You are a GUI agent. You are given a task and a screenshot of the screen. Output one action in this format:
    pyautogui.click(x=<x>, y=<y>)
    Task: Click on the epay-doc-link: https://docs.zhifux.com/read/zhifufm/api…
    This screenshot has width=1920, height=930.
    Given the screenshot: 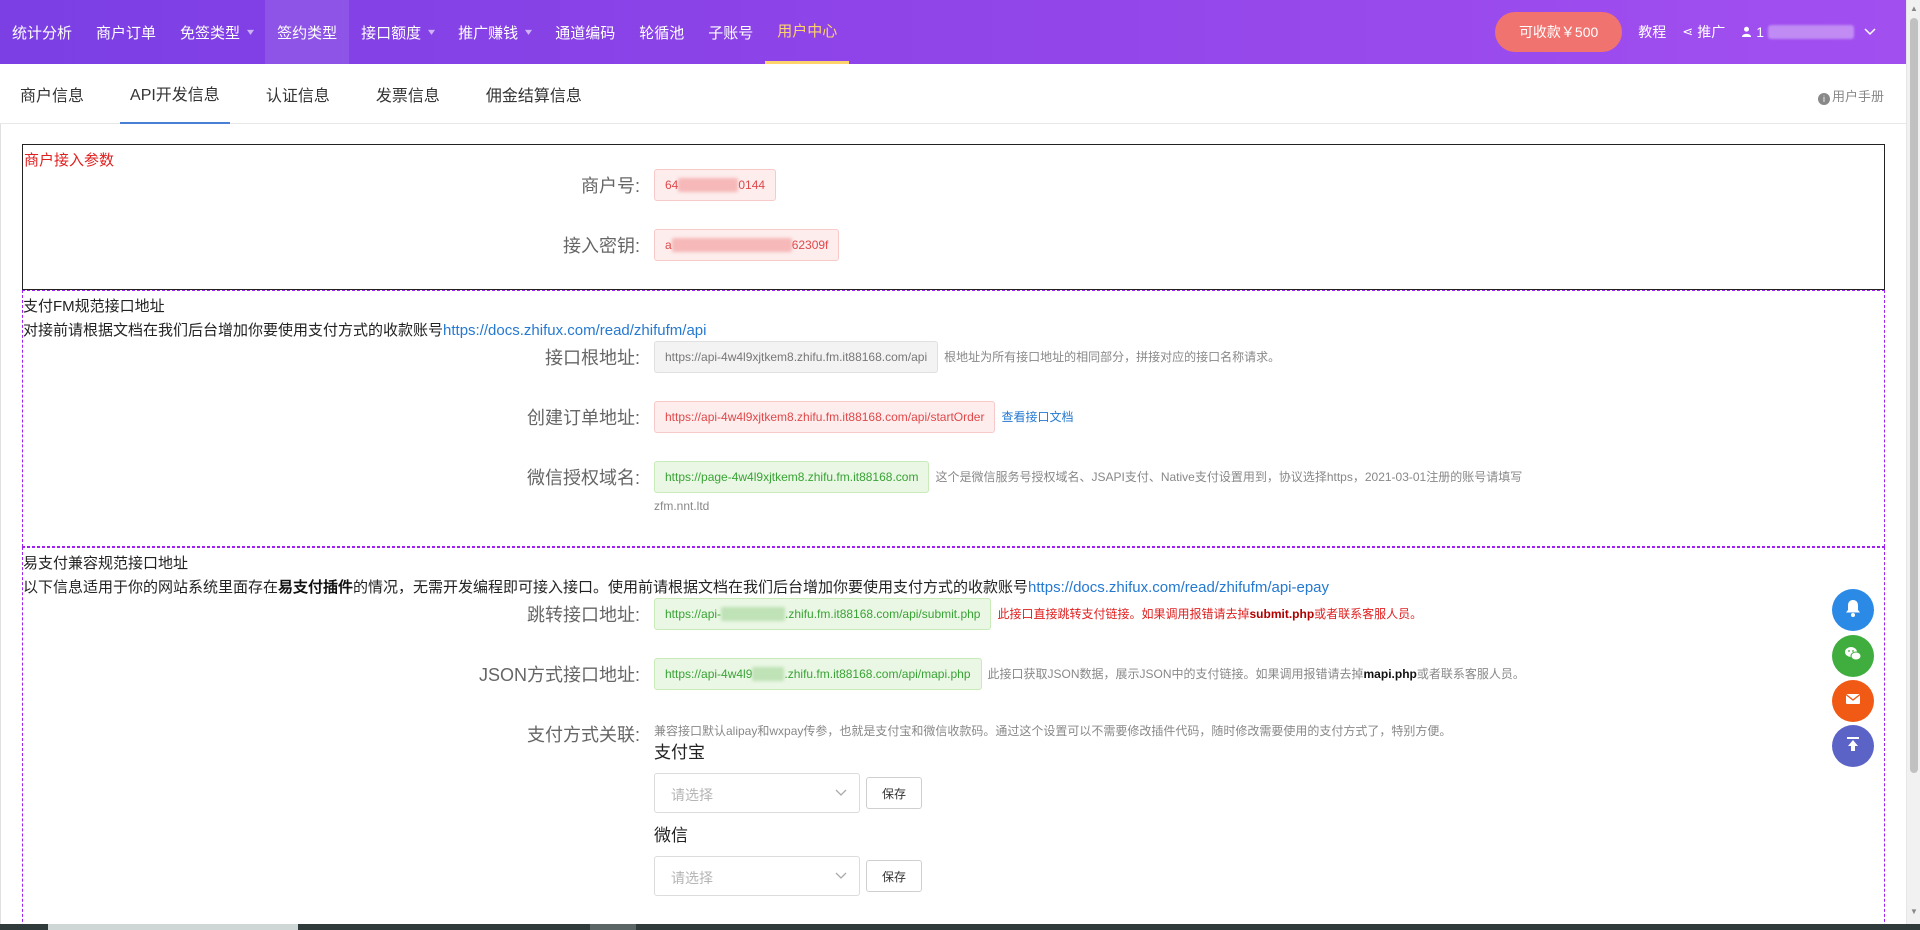 What is the action you would take?
    pyautogui.click(x=1178, y=587)
    